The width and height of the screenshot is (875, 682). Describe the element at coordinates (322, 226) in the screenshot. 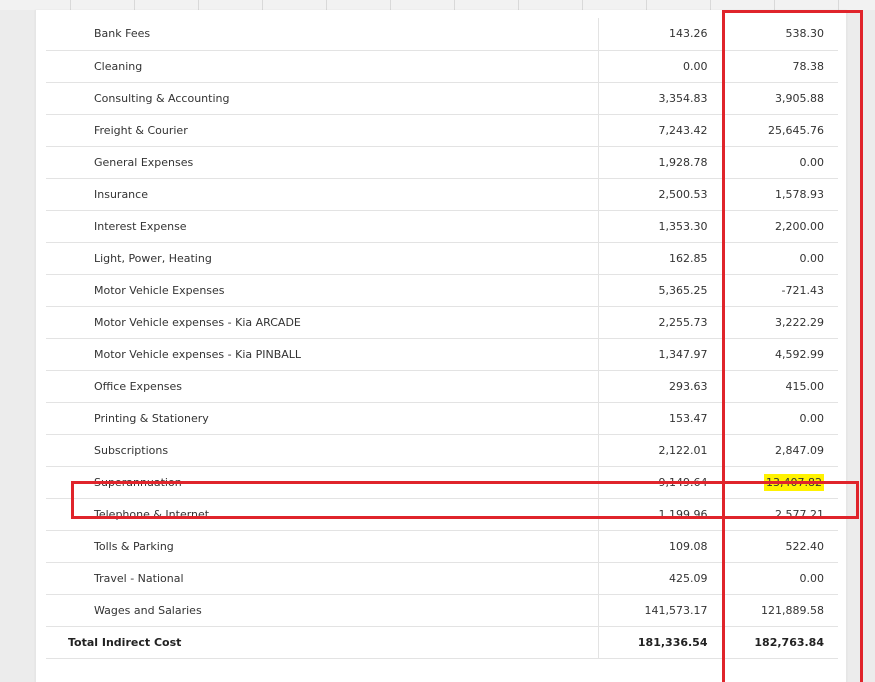

I see `account-name: Interest Expense` at that location.